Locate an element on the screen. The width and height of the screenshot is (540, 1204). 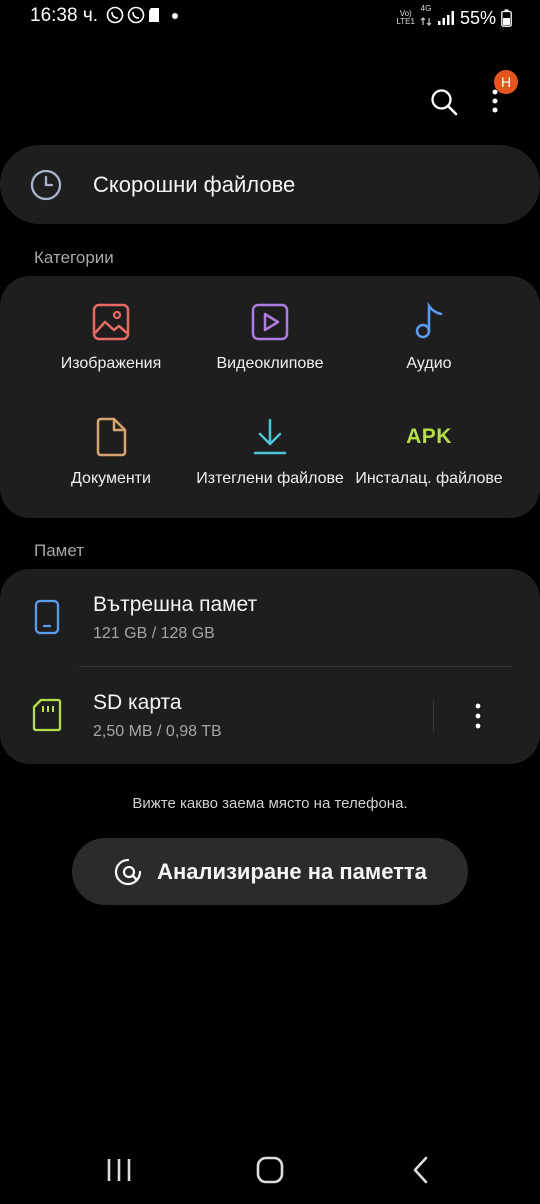
data-arrows-icon is located at coordinates (426, 21).